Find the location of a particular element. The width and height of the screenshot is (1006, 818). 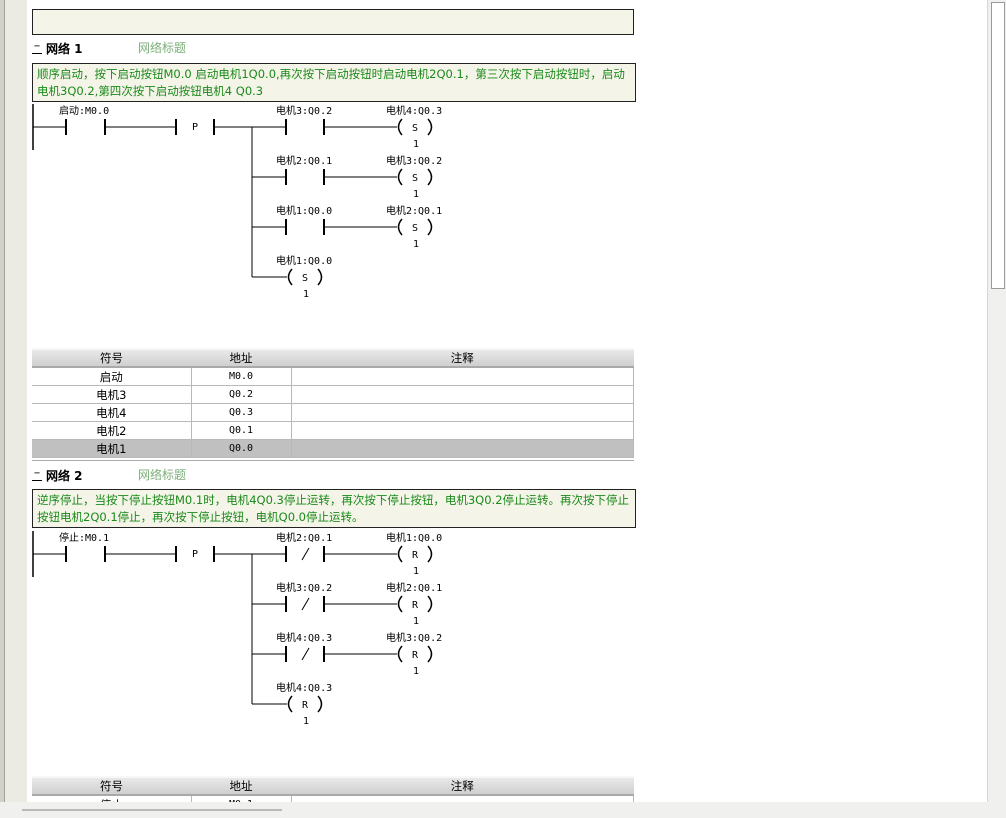

branch-contact-label: 电机3:Q0.2 is located at coordinates (304, 587).